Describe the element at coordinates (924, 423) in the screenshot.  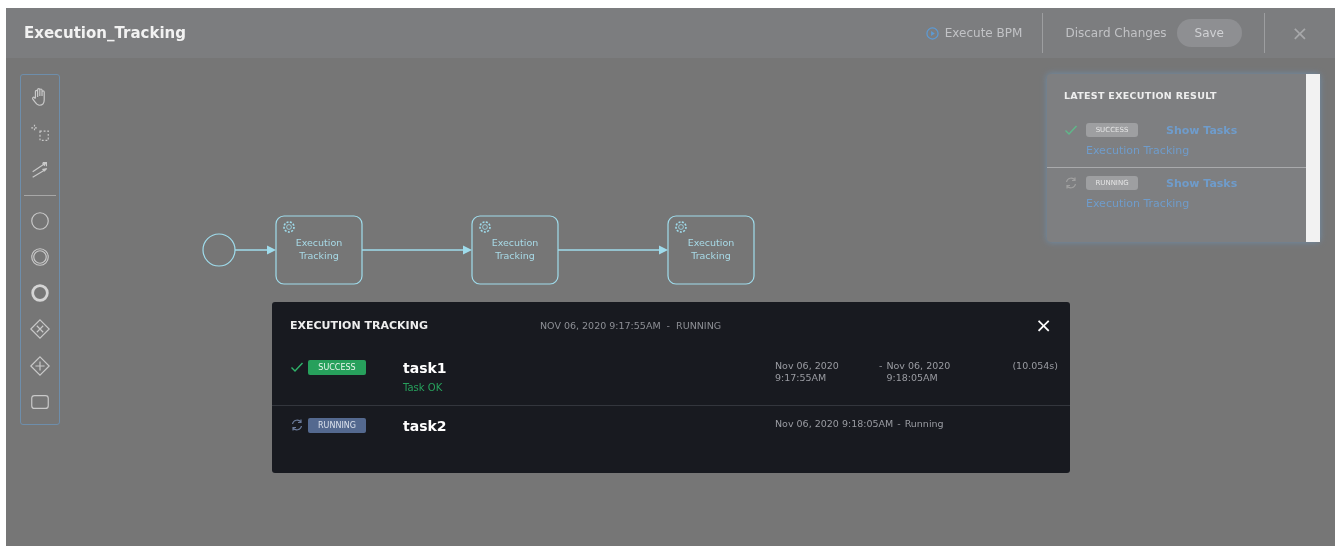
I see `status-note: Running` at that location.